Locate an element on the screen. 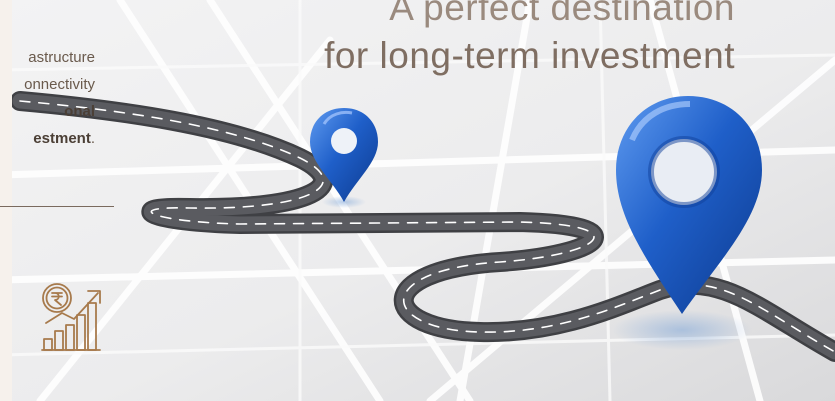 The height and width of the screenshot is (401, 835). left-panel is located at coordinates (6, 200).